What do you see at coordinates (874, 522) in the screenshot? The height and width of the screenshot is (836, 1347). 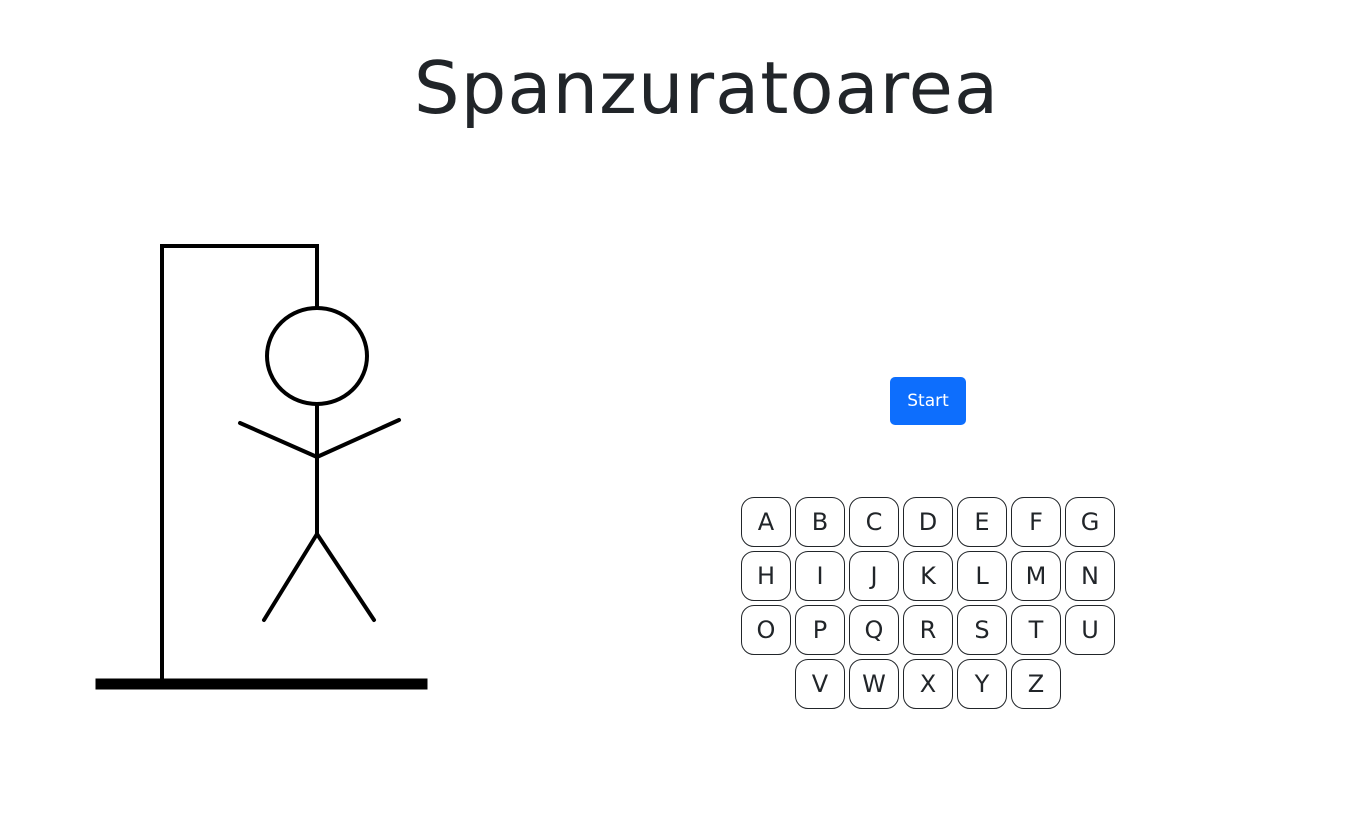 I see `letter-key-c: C` at bounding box center [874, 522].